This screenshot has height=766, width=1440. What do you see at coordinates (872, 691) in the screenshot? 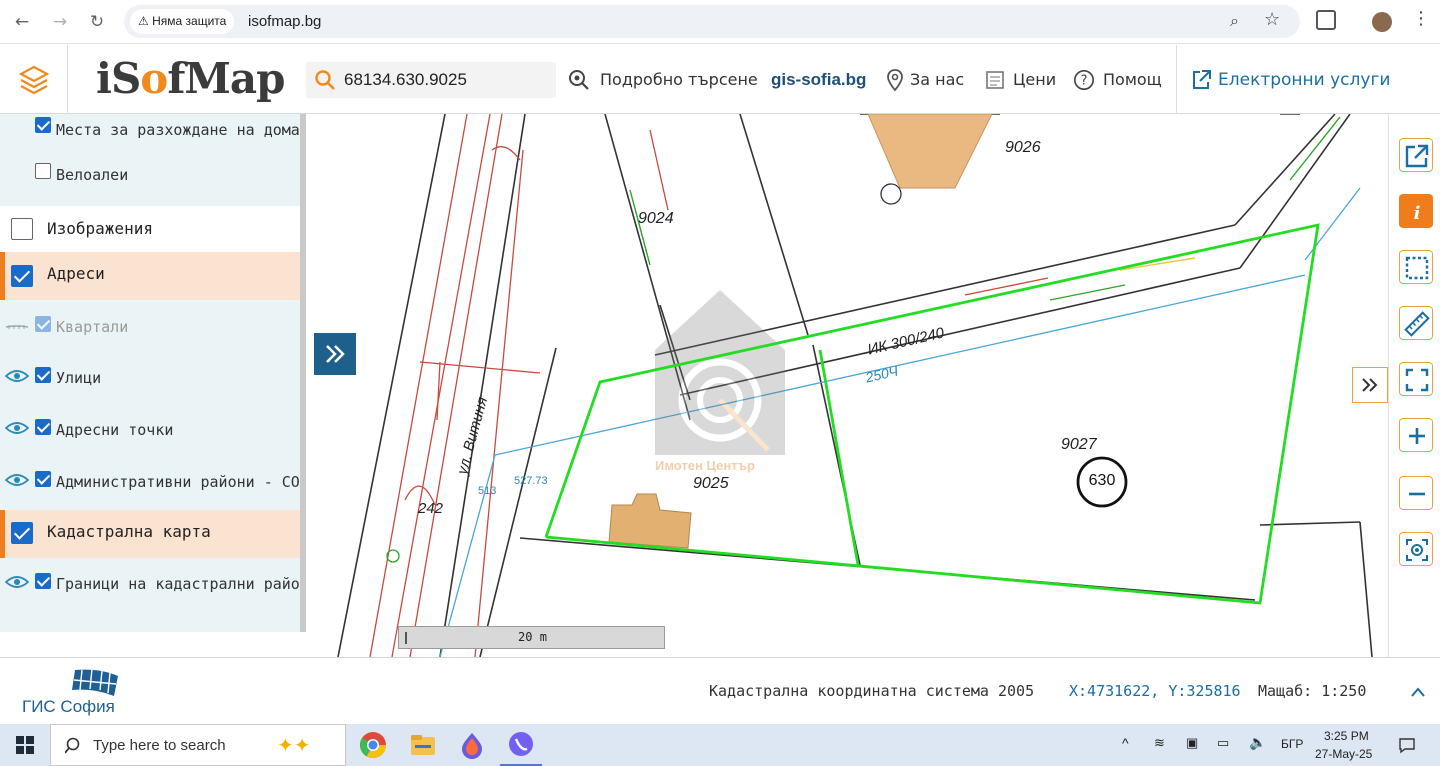
I see `crs-label: Кадастрална координатна система 2005` at bounding box center [872, 691].